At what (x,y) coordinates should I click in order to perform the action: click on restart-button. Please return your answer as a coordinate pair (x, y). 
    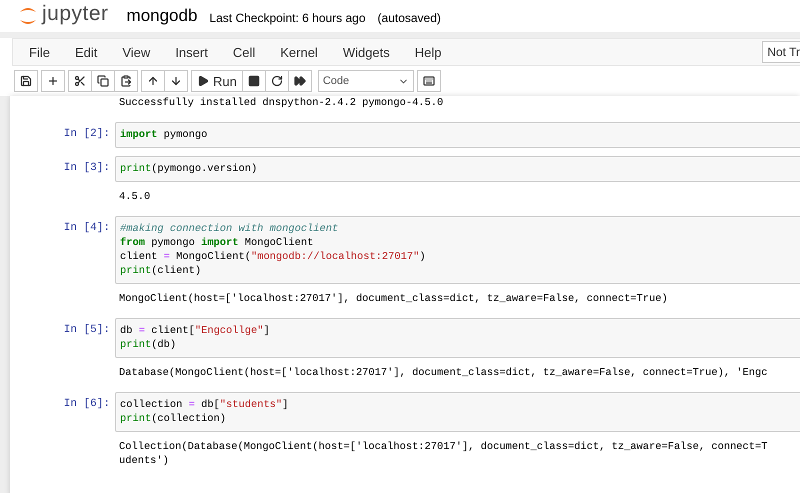
    Looking at the image, I should click on (276, 81).